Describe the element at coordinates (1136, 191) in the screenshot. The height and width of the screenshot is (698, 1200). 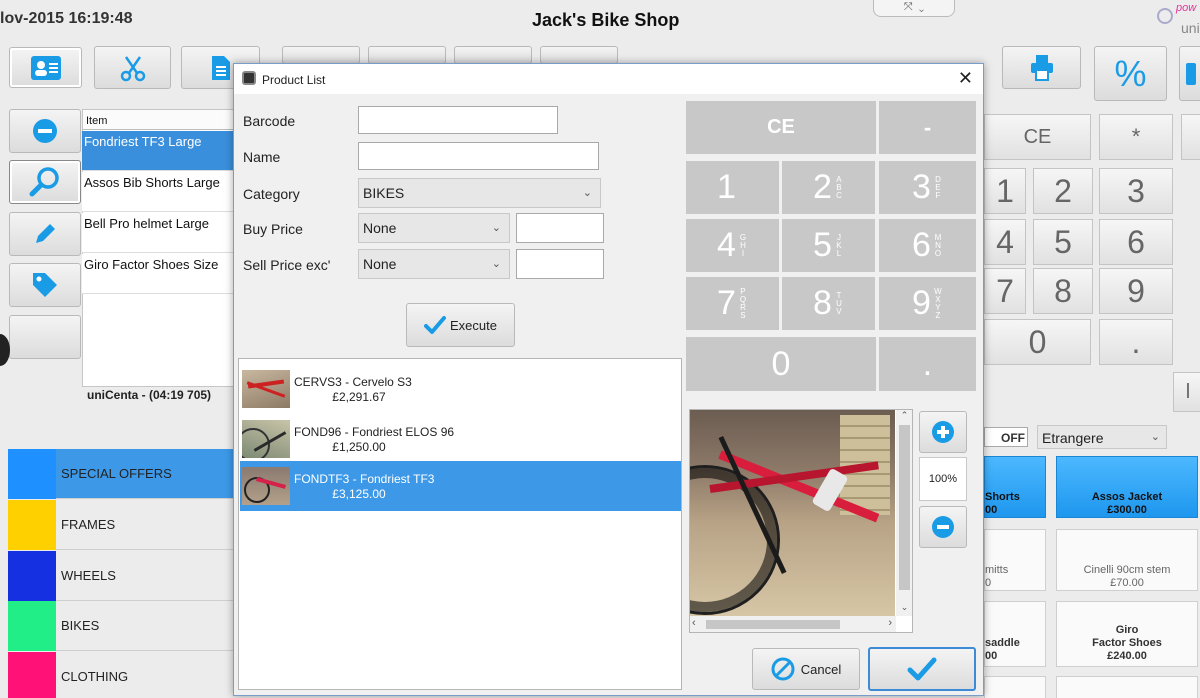
I see `keypad-3: 3` at that location.